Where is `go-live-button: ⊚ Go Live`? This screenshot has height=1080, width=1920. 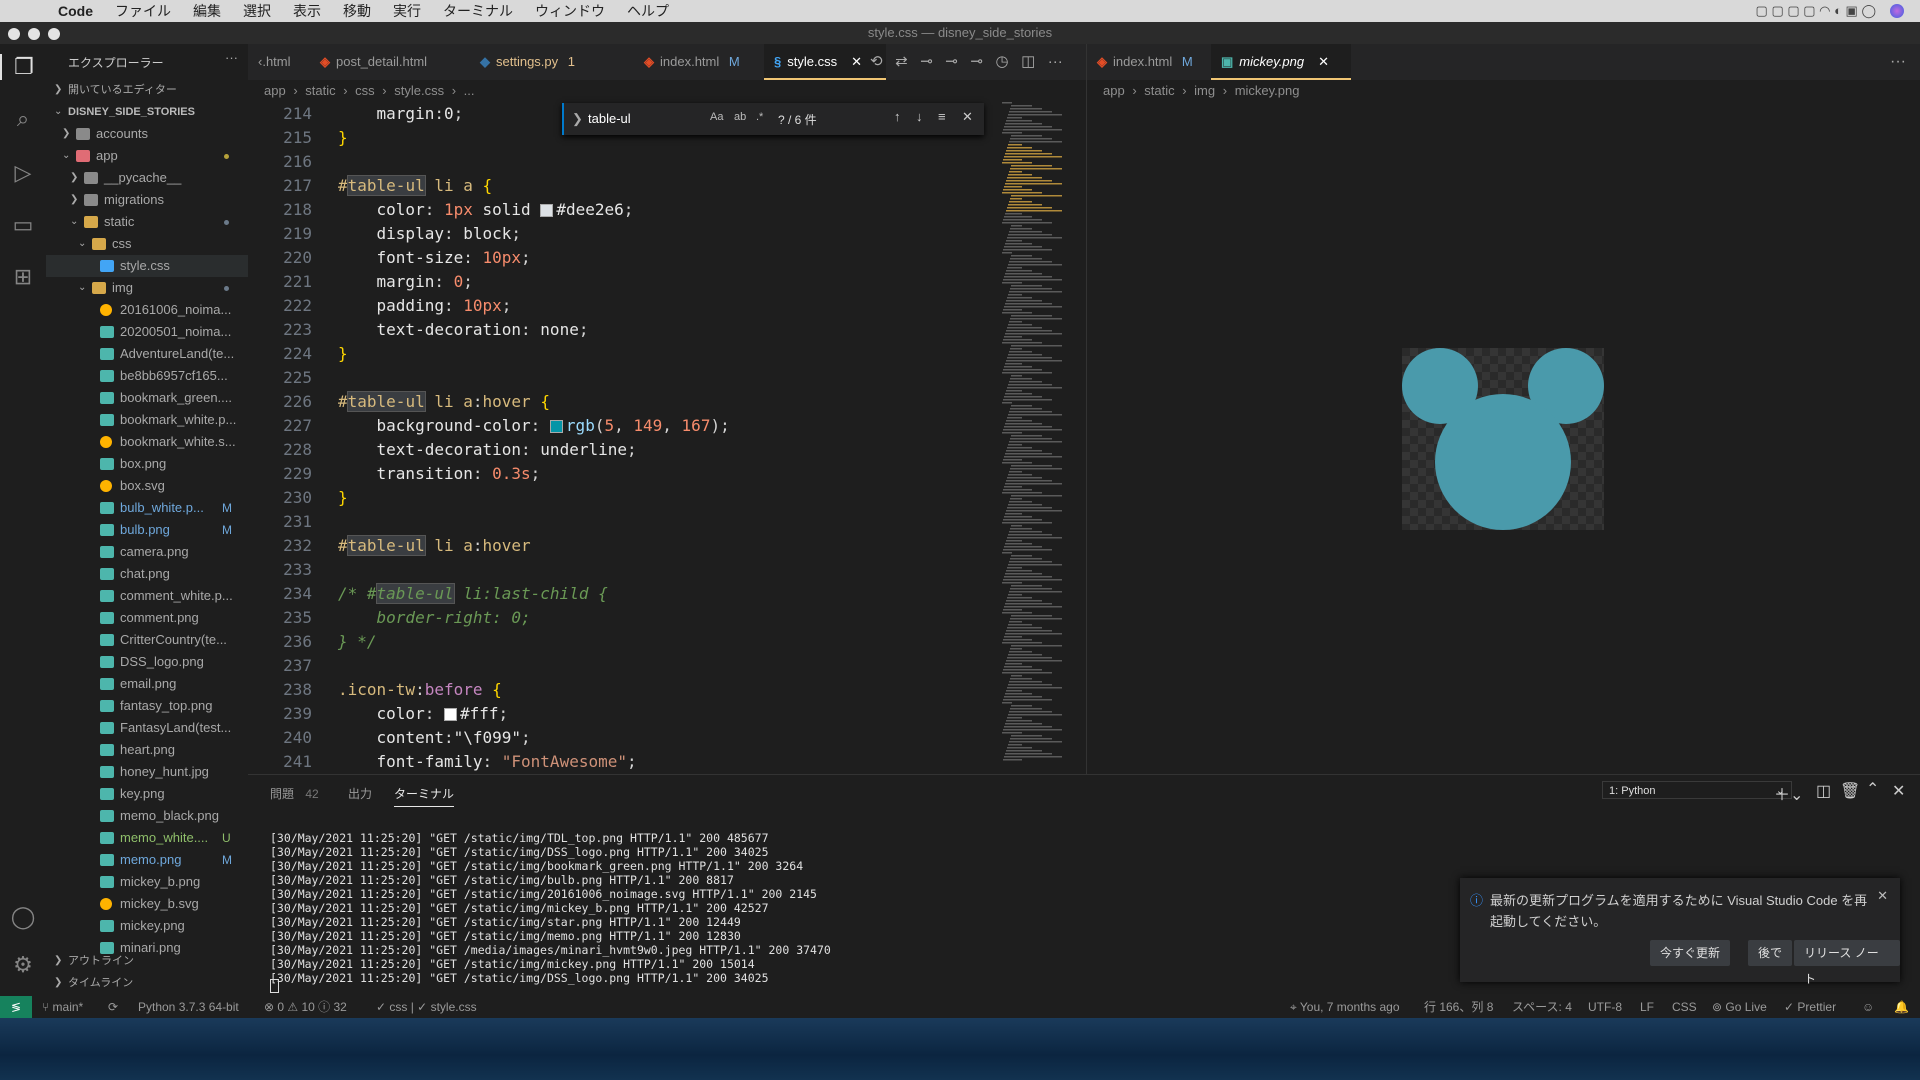
go-live-button: ⊚ Go Live is located at coordinates (1739, 1007).